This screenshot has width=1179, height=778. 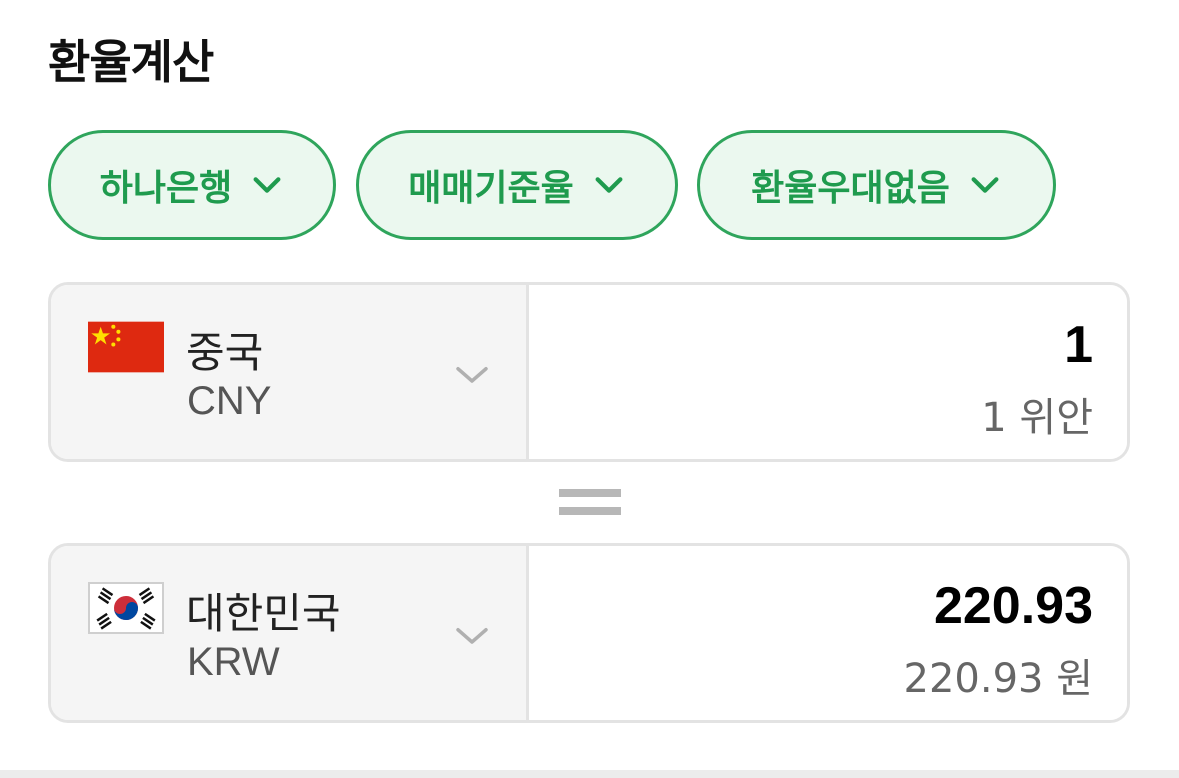 I want to click on page-title: 환율계산, so click(x=131, y=62).